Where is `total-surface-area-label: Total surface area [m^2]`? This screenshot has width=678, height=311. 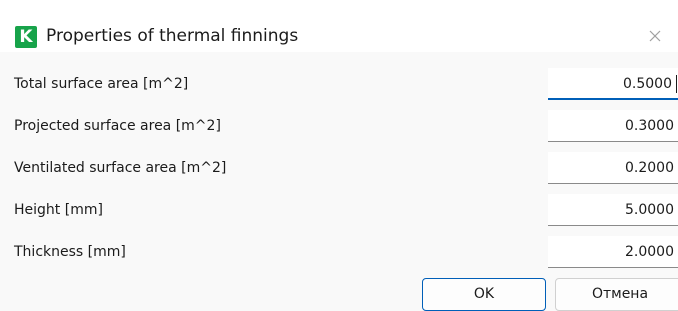
total-surface-area-label: Total surface area [m^2] is located at coordinates (101, 84).